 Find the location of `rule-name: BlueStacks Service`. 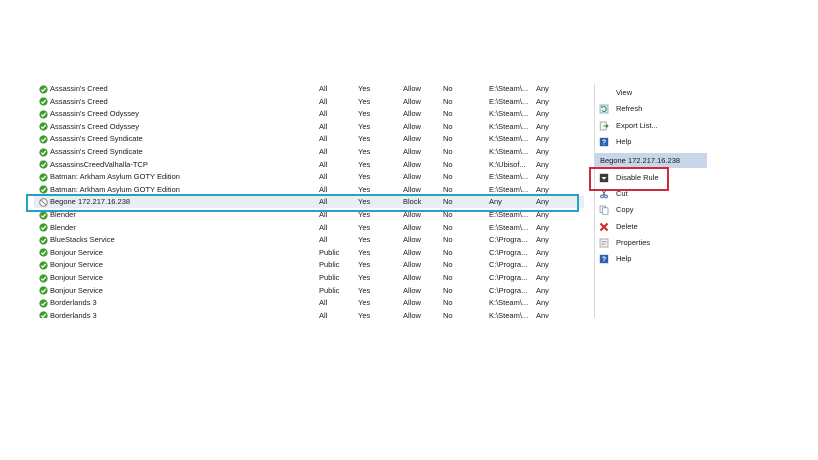

rule-name: BlueStacks Service is located at coordinates (82, 240).